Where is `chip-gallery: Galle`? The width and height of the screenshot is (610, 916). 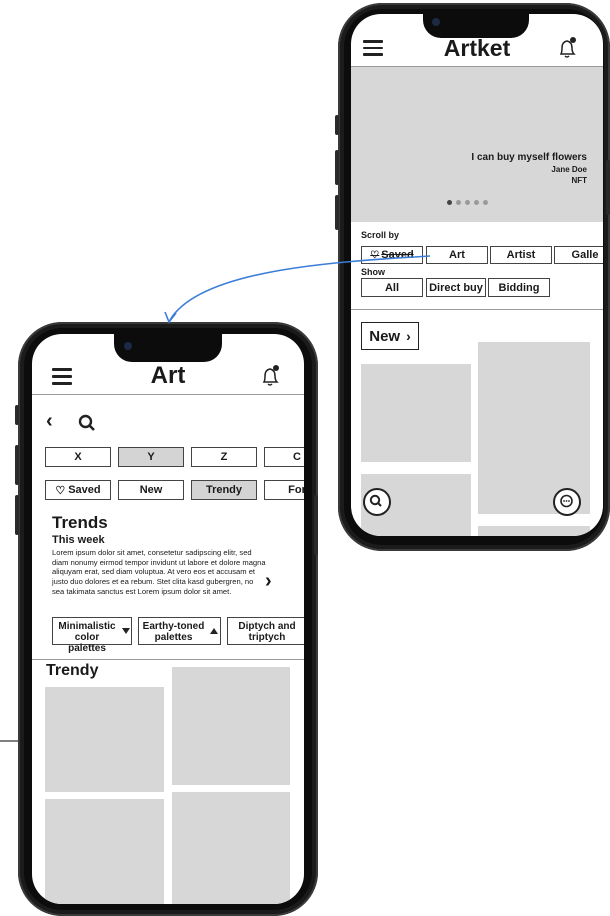
chip-gallery: Galle is located at coordinates (578, 255).